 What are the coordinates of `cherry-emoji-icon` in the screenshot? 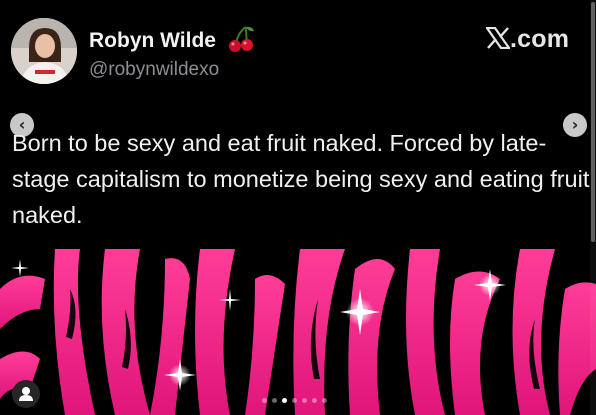 It's located at (241, 39).